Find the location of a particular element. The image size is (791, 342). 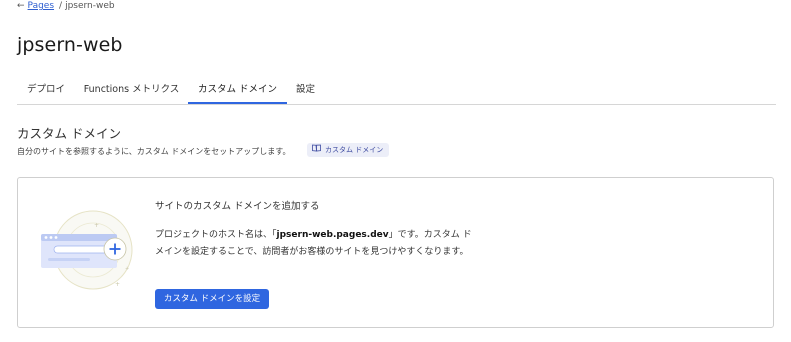

page-title: jpsern-web is located at coordinates (70, 45).